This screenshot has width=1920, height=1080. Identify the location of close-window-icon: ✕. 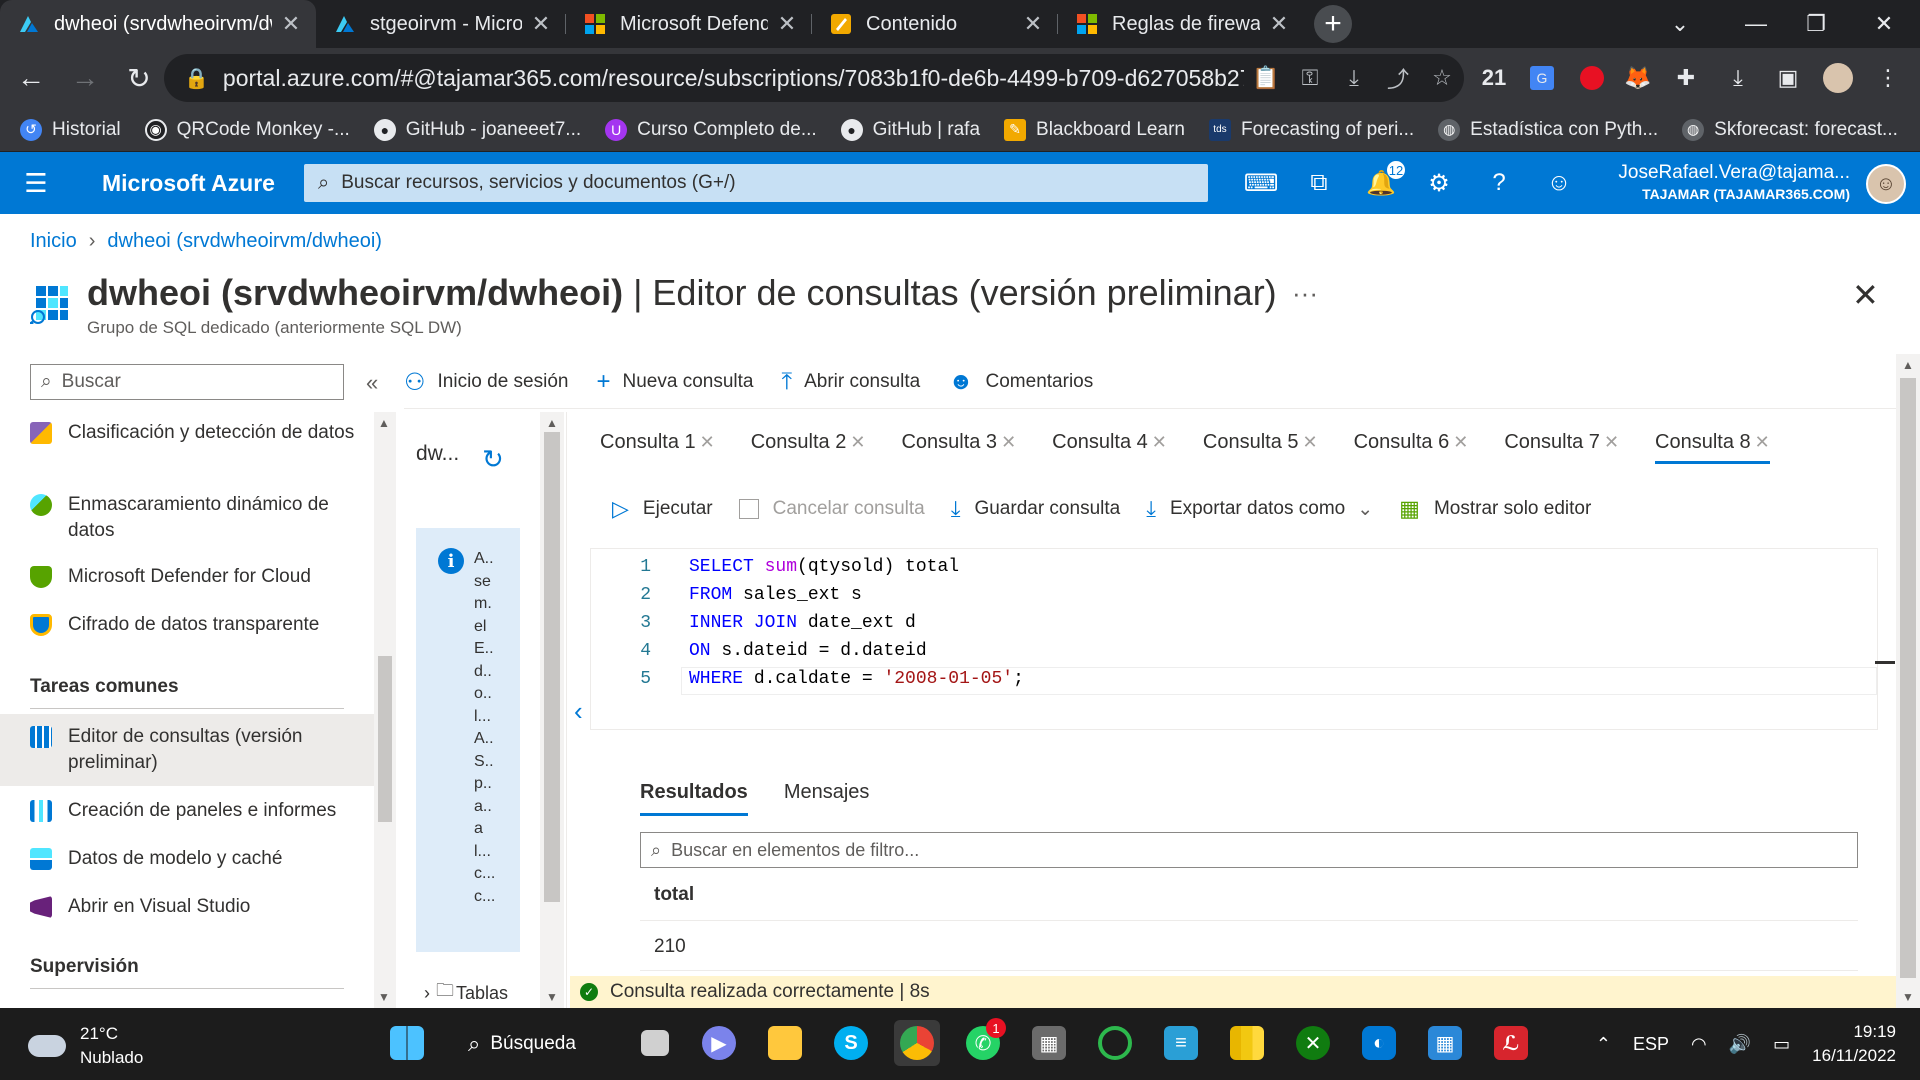
(1884, 24).